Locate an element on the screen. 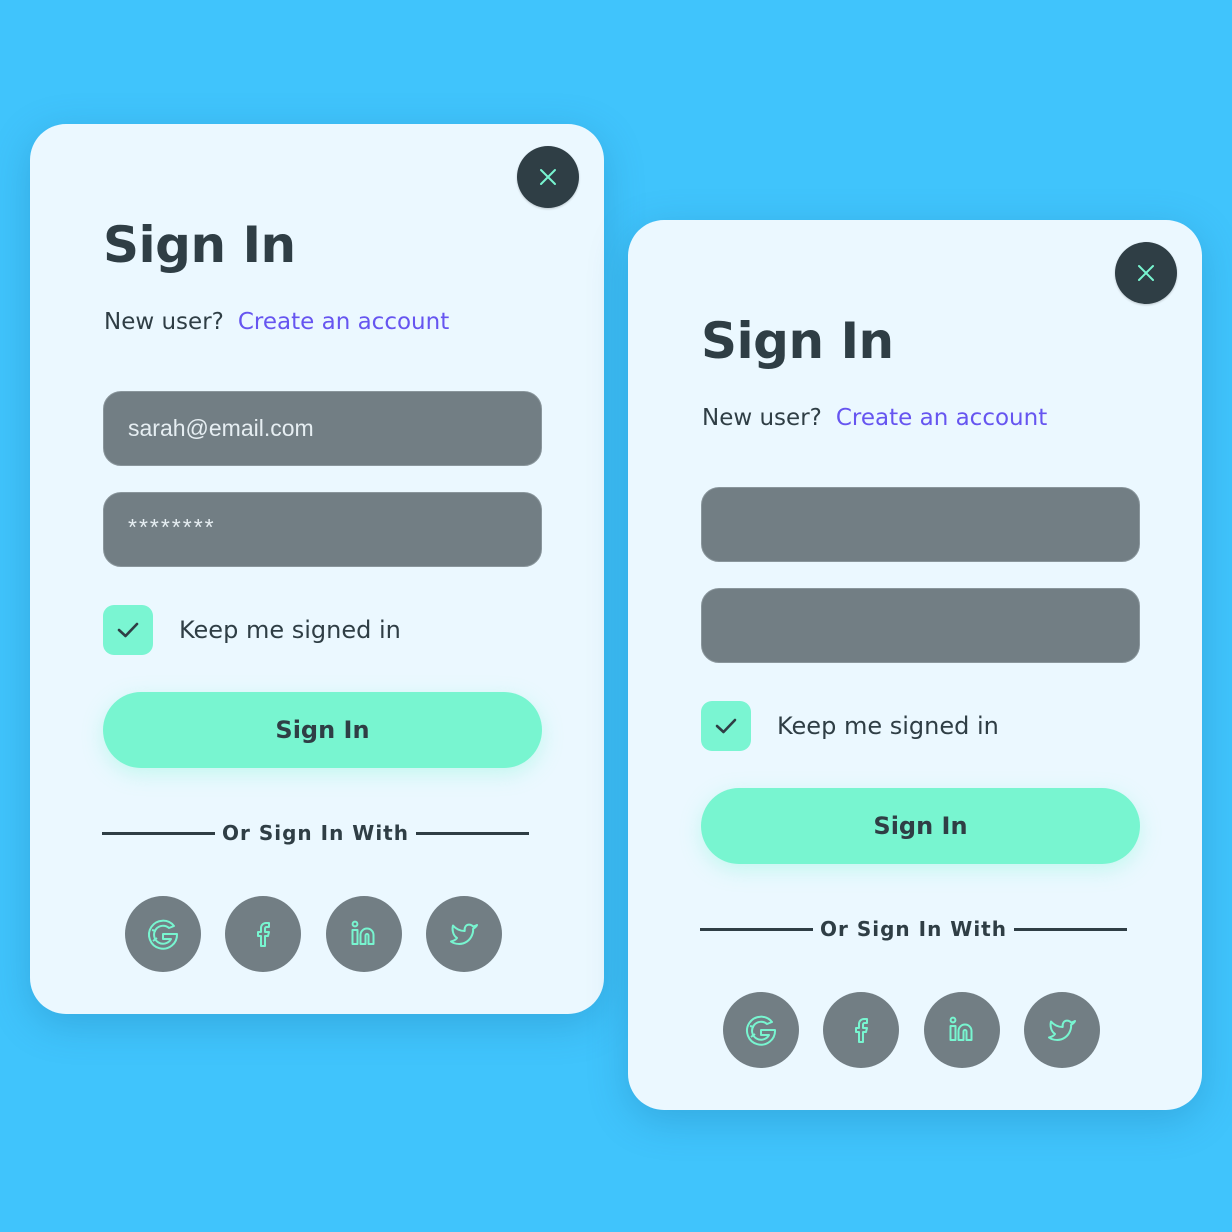 The height and width of the screenshot is (1232, 1232). password-value: ******** is located at coordinates (172, 527).